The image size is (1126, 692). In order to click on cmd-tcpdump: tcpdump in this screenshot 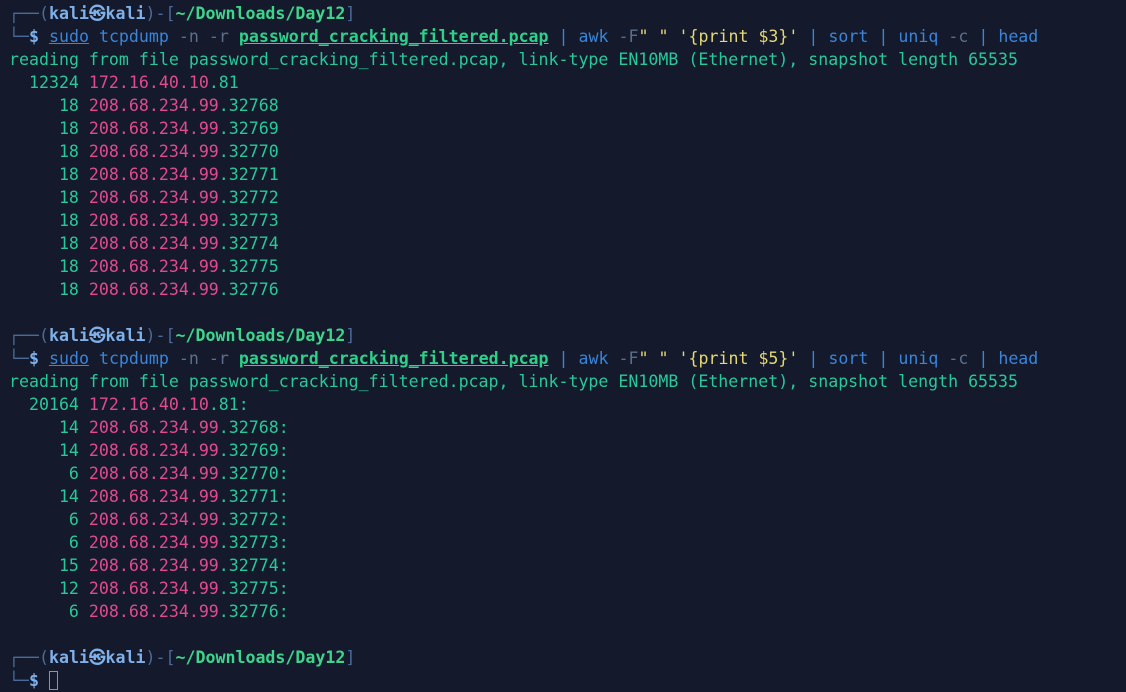, I will do `click(133, 36)`.